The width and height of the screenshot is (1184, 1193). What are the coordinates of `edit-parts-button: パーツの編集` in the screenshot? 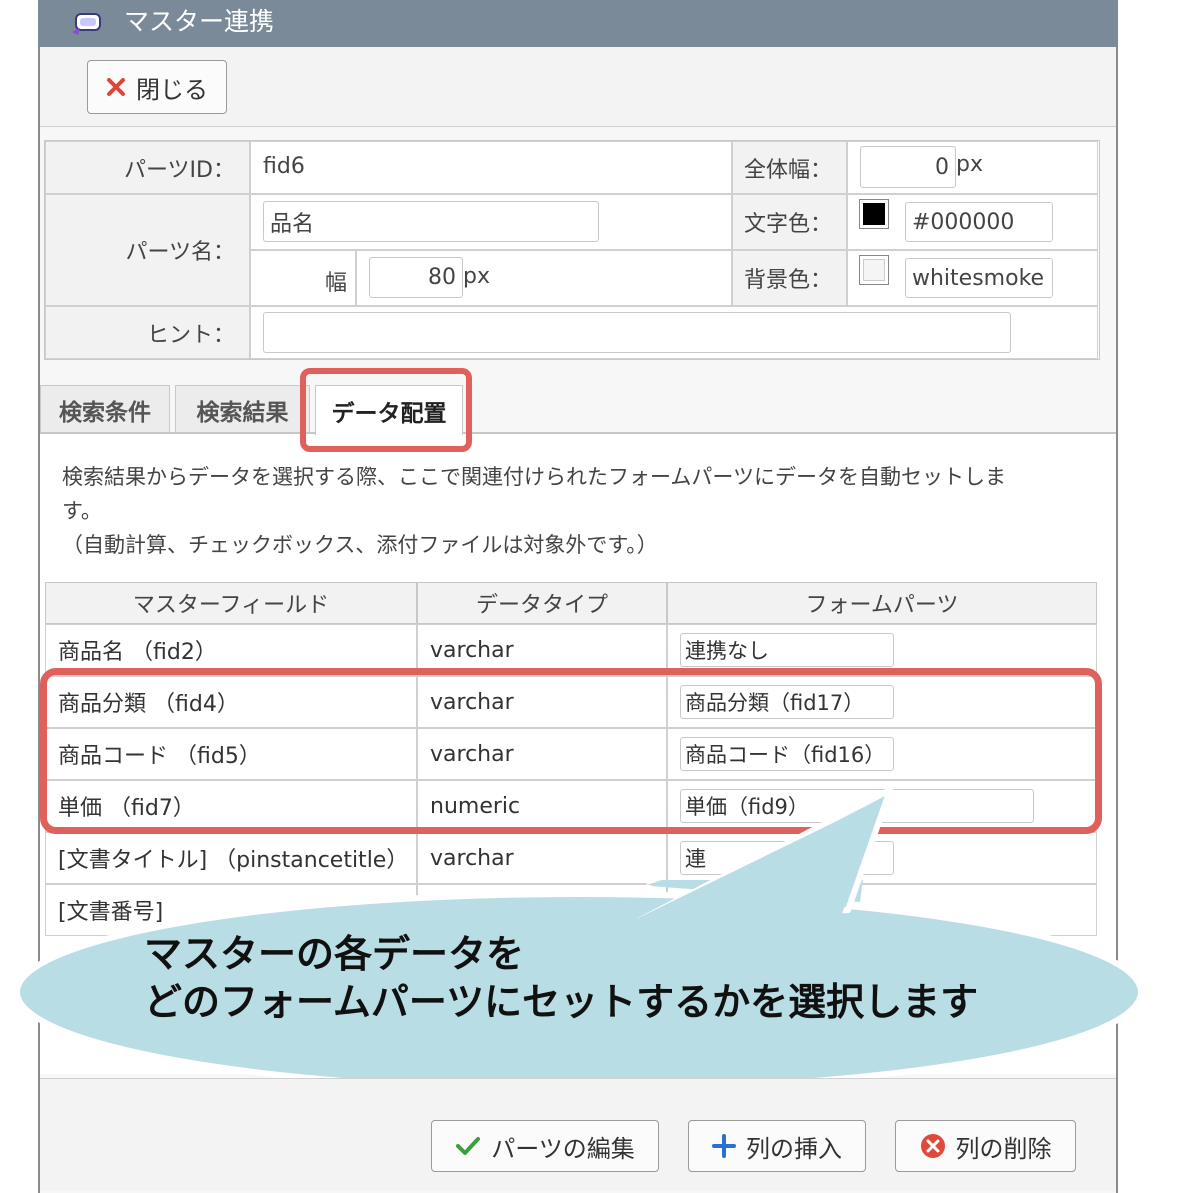 It's located at (545, 1146).